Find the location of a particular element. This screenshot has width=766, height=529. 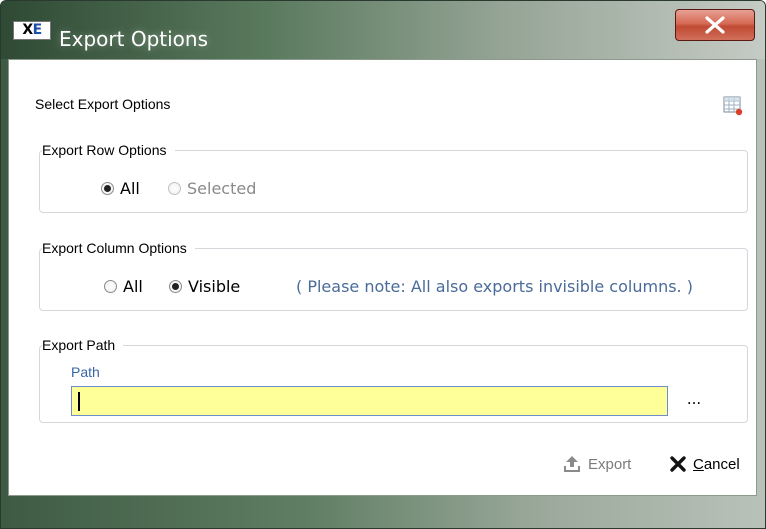

export-row-options-legend: Export Row Options is located at coordinates (108, 150).